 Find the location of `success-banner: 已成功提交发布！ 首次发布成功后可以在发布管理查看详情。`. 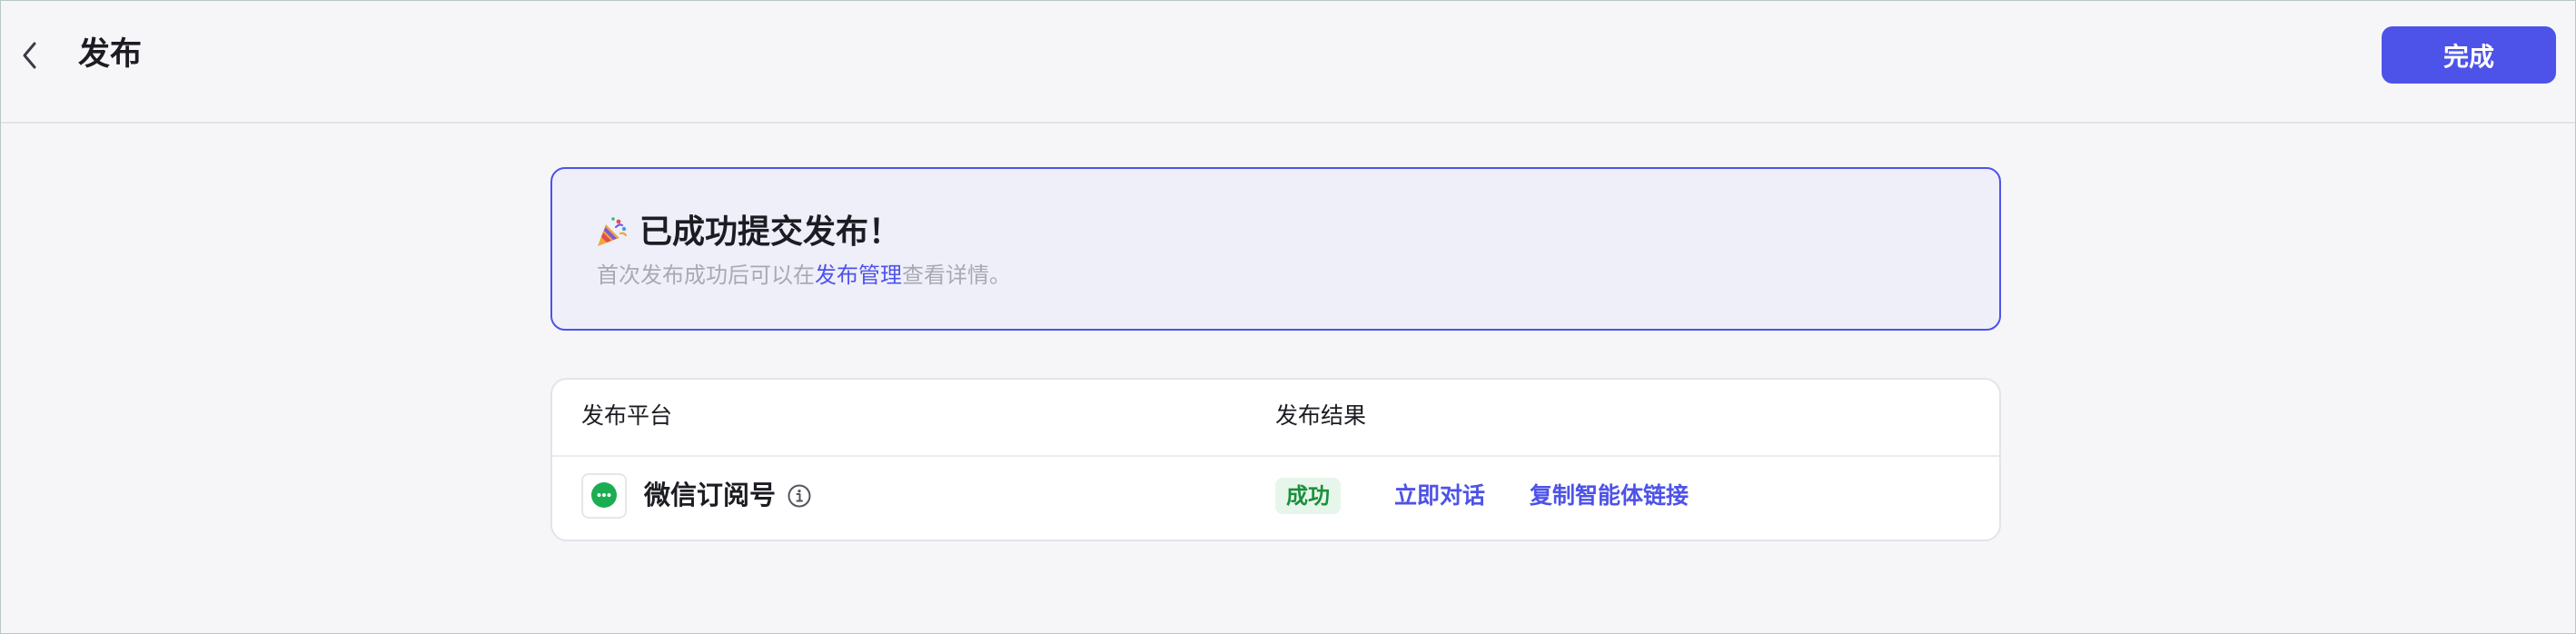

success-banner: 已成功提交发布！ 首次发布成功后可以在发布管理查看详情。 is located at coordinates (1275, 249).